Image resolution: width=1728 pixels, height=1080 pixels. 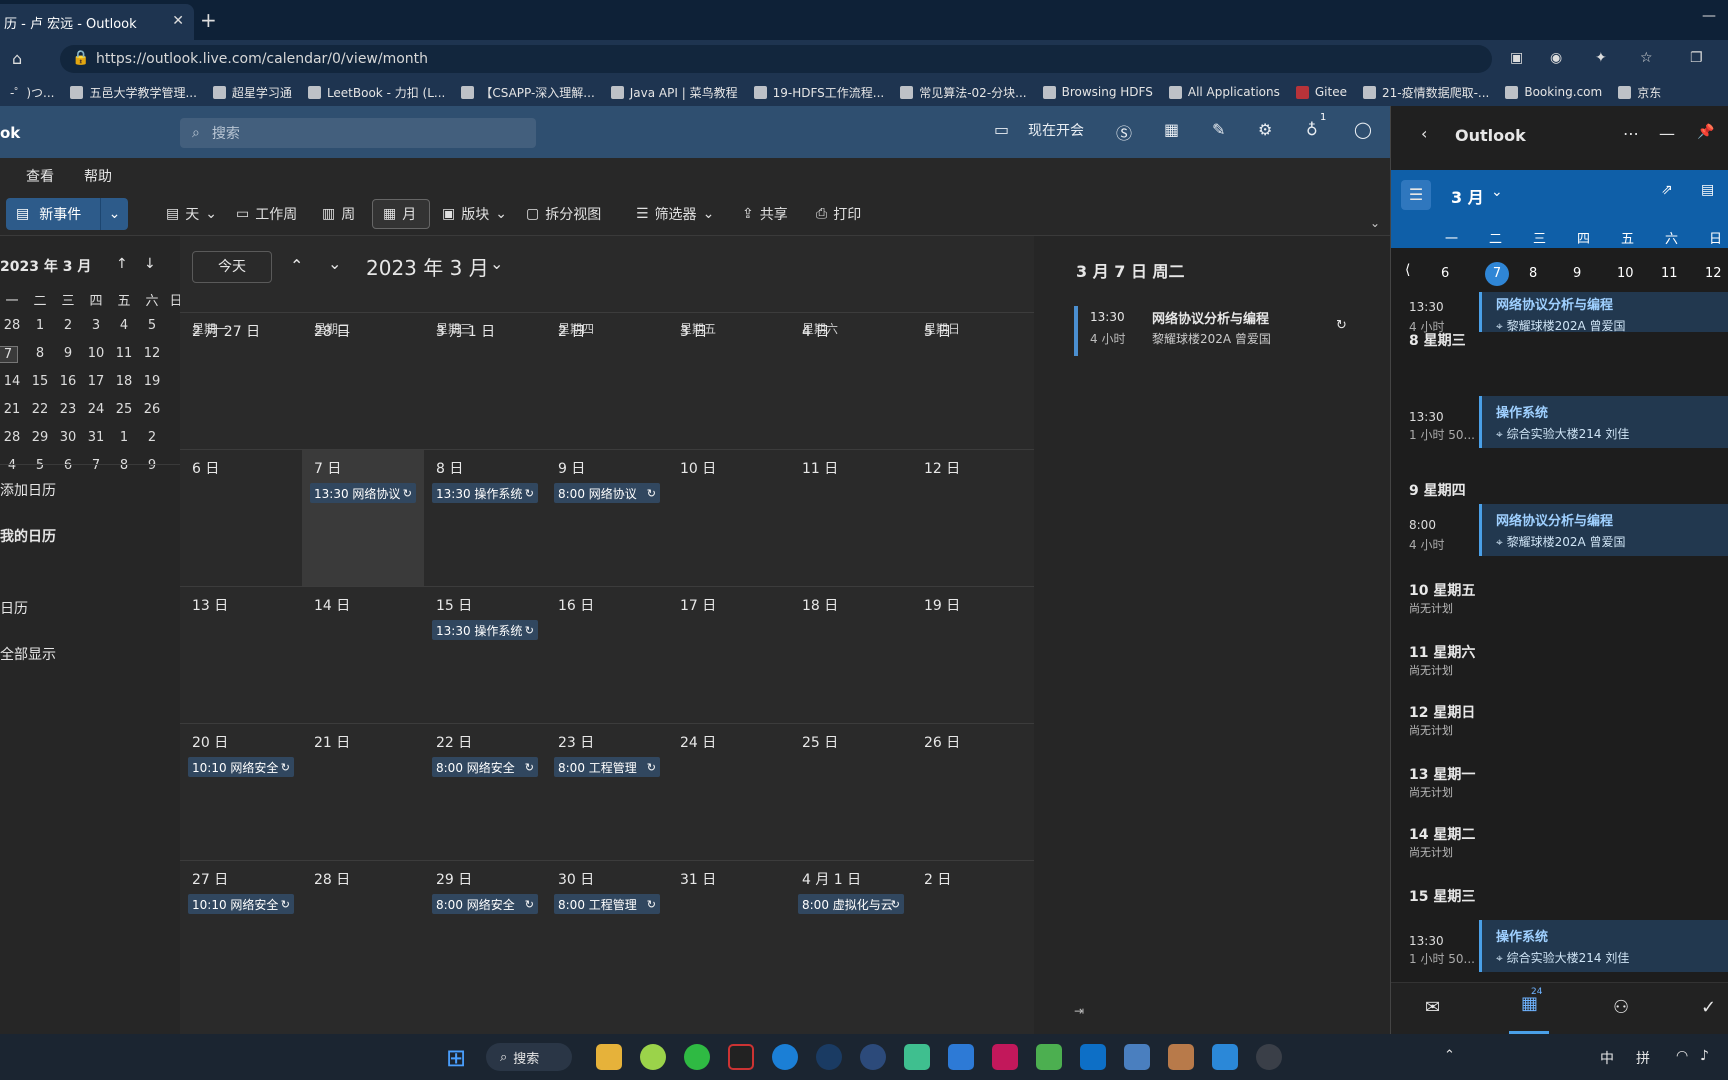 What do you see at coordinates (1445, 273) in the screenshot?
I see `side-day: 6` at bounding box center [1445, 273].